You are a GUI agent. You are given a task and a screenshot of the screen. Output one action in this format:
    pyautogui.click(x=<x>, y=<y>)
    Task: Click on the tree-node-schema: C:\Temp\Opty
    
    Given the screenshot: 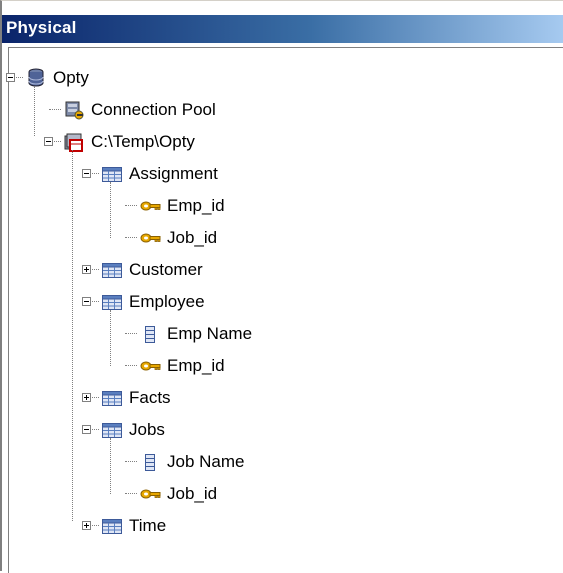 What is the action you would take?
    pyautogui.click(x=129, y=142)
    